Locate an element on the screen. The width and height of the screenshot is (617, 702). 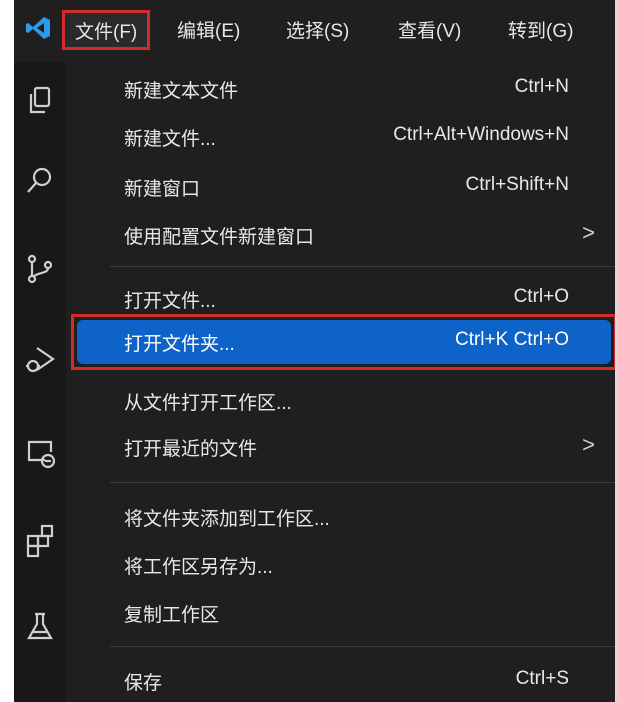
menu-item-shortcut: Ctrl+S is located at coordinates (542, 678).